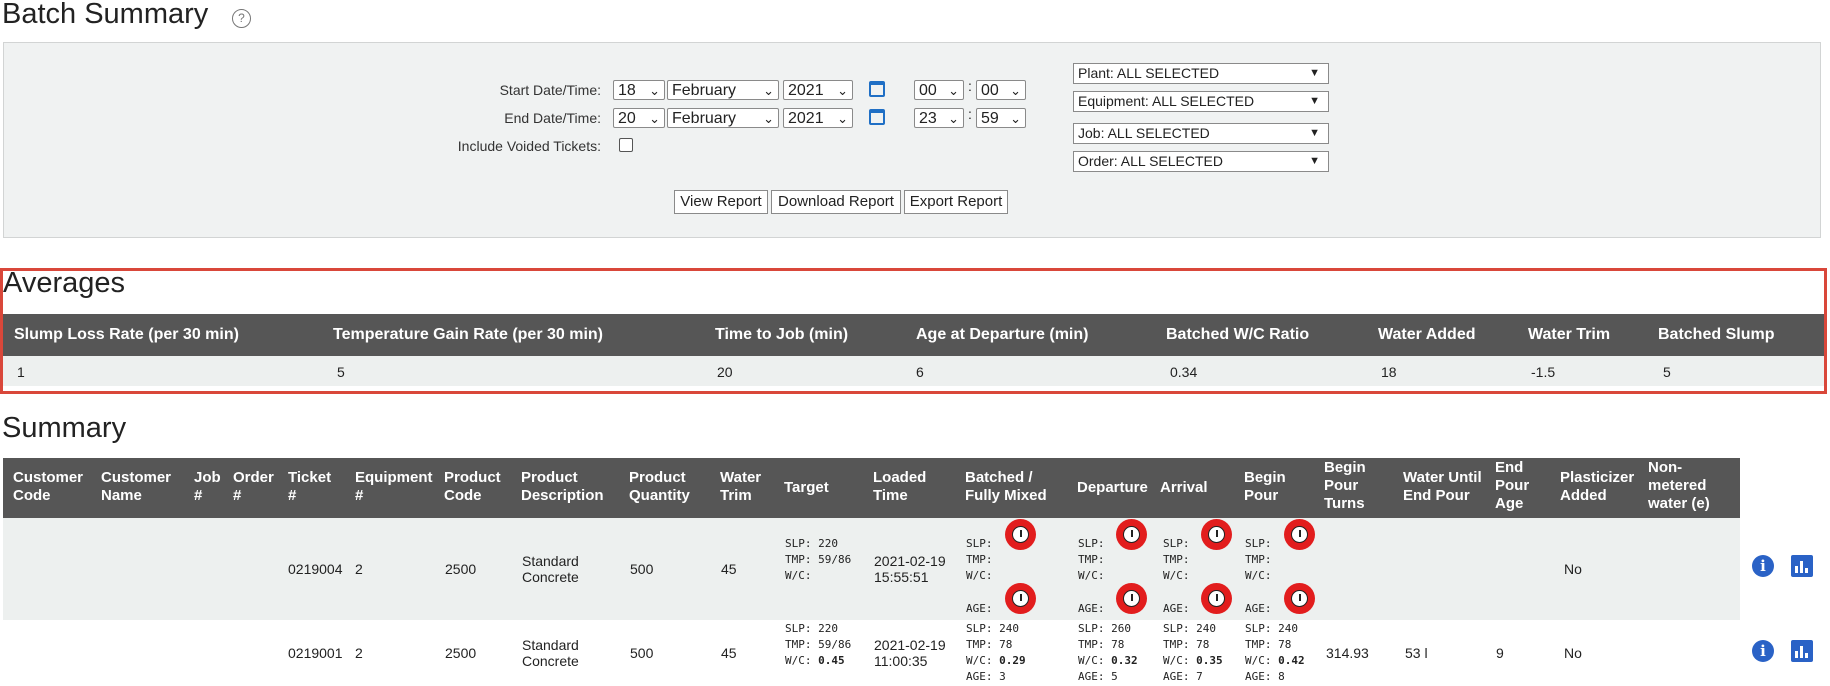 The image size is (1830, 686). I want to click on summary-header: Non-metered water (e), so click(1679, 485).